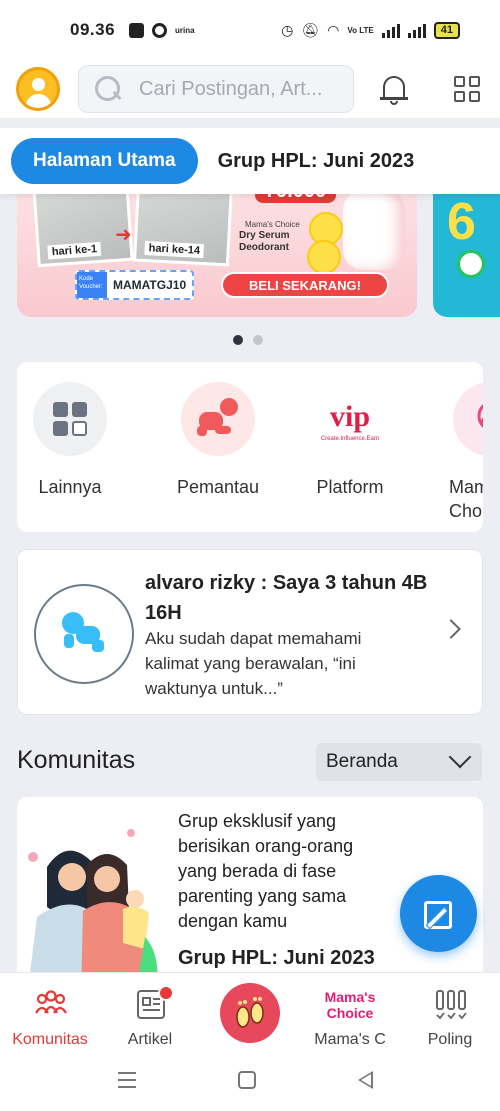  Describe the element at coordinates (174, 250) in the screenshot. I see `after-photo-label: hari ke-14` at that location.